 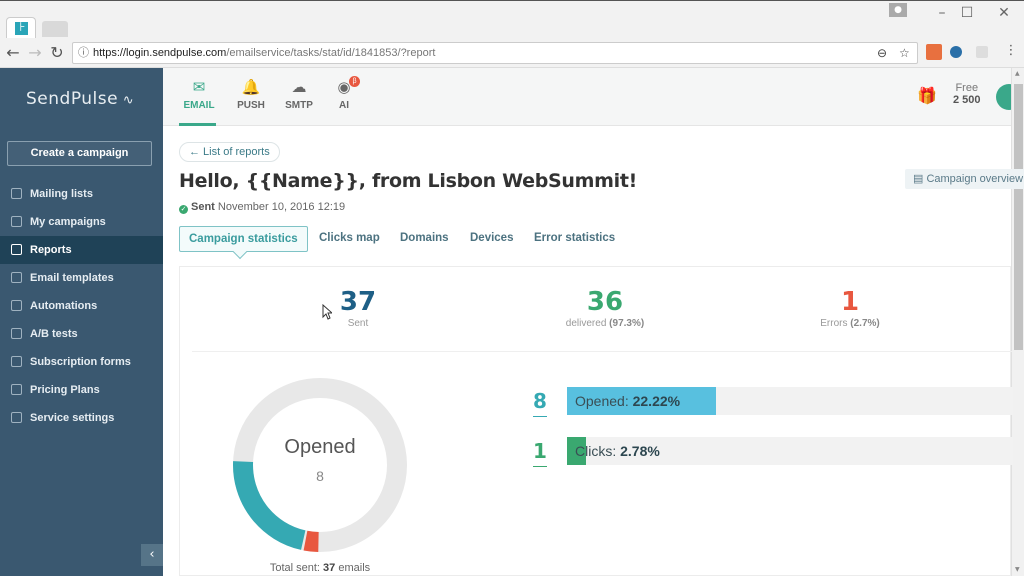 What do you see at coordinates (967, 100) in the screenshot?
I see `plan-value: 2 500` at bounding box center [967, 100].